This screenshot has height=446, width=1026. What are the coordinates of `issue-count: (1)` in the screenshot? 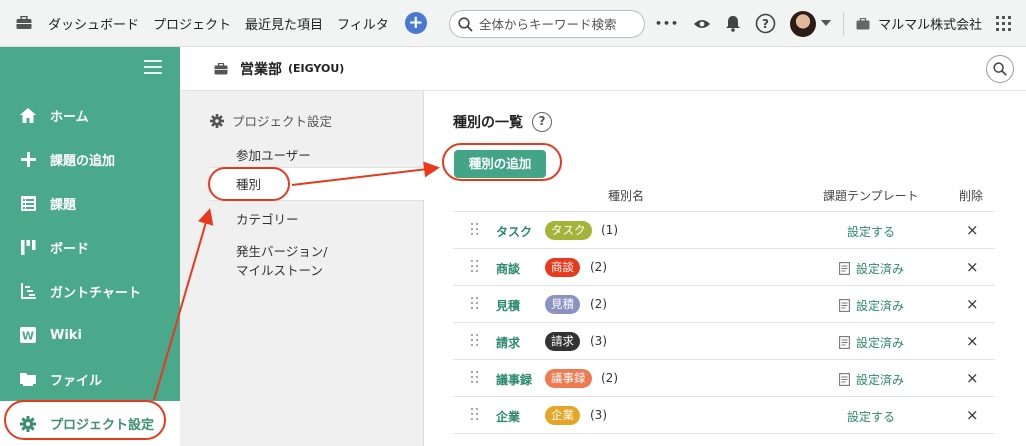 It's located at (609, 230).